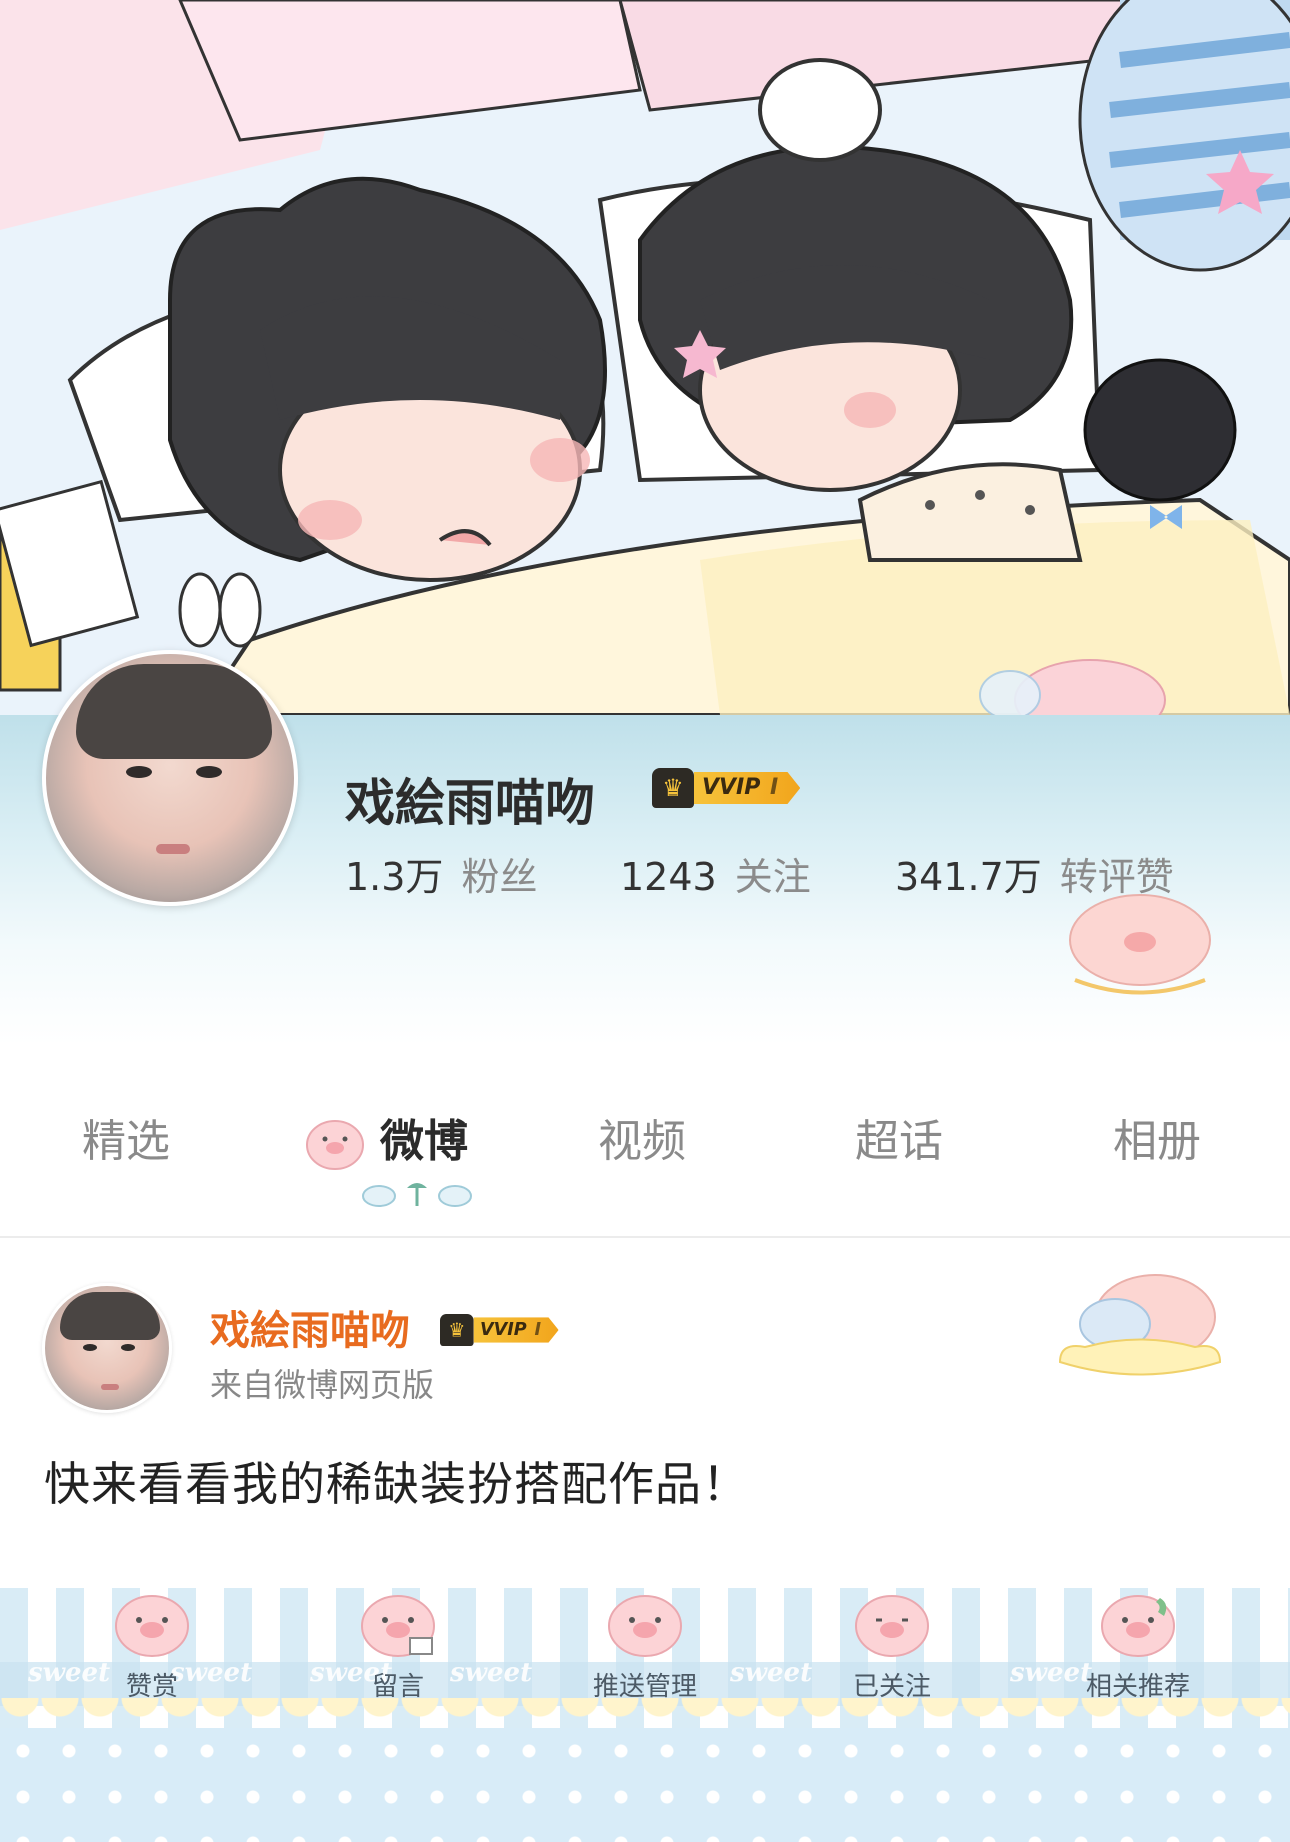 The height and width of the screenshot is (1842, 1290). What do you see at coordinates (151, 1687) in the screenshot?
I see `reward-label: 赞赏` at bounding box center [151, 1687].